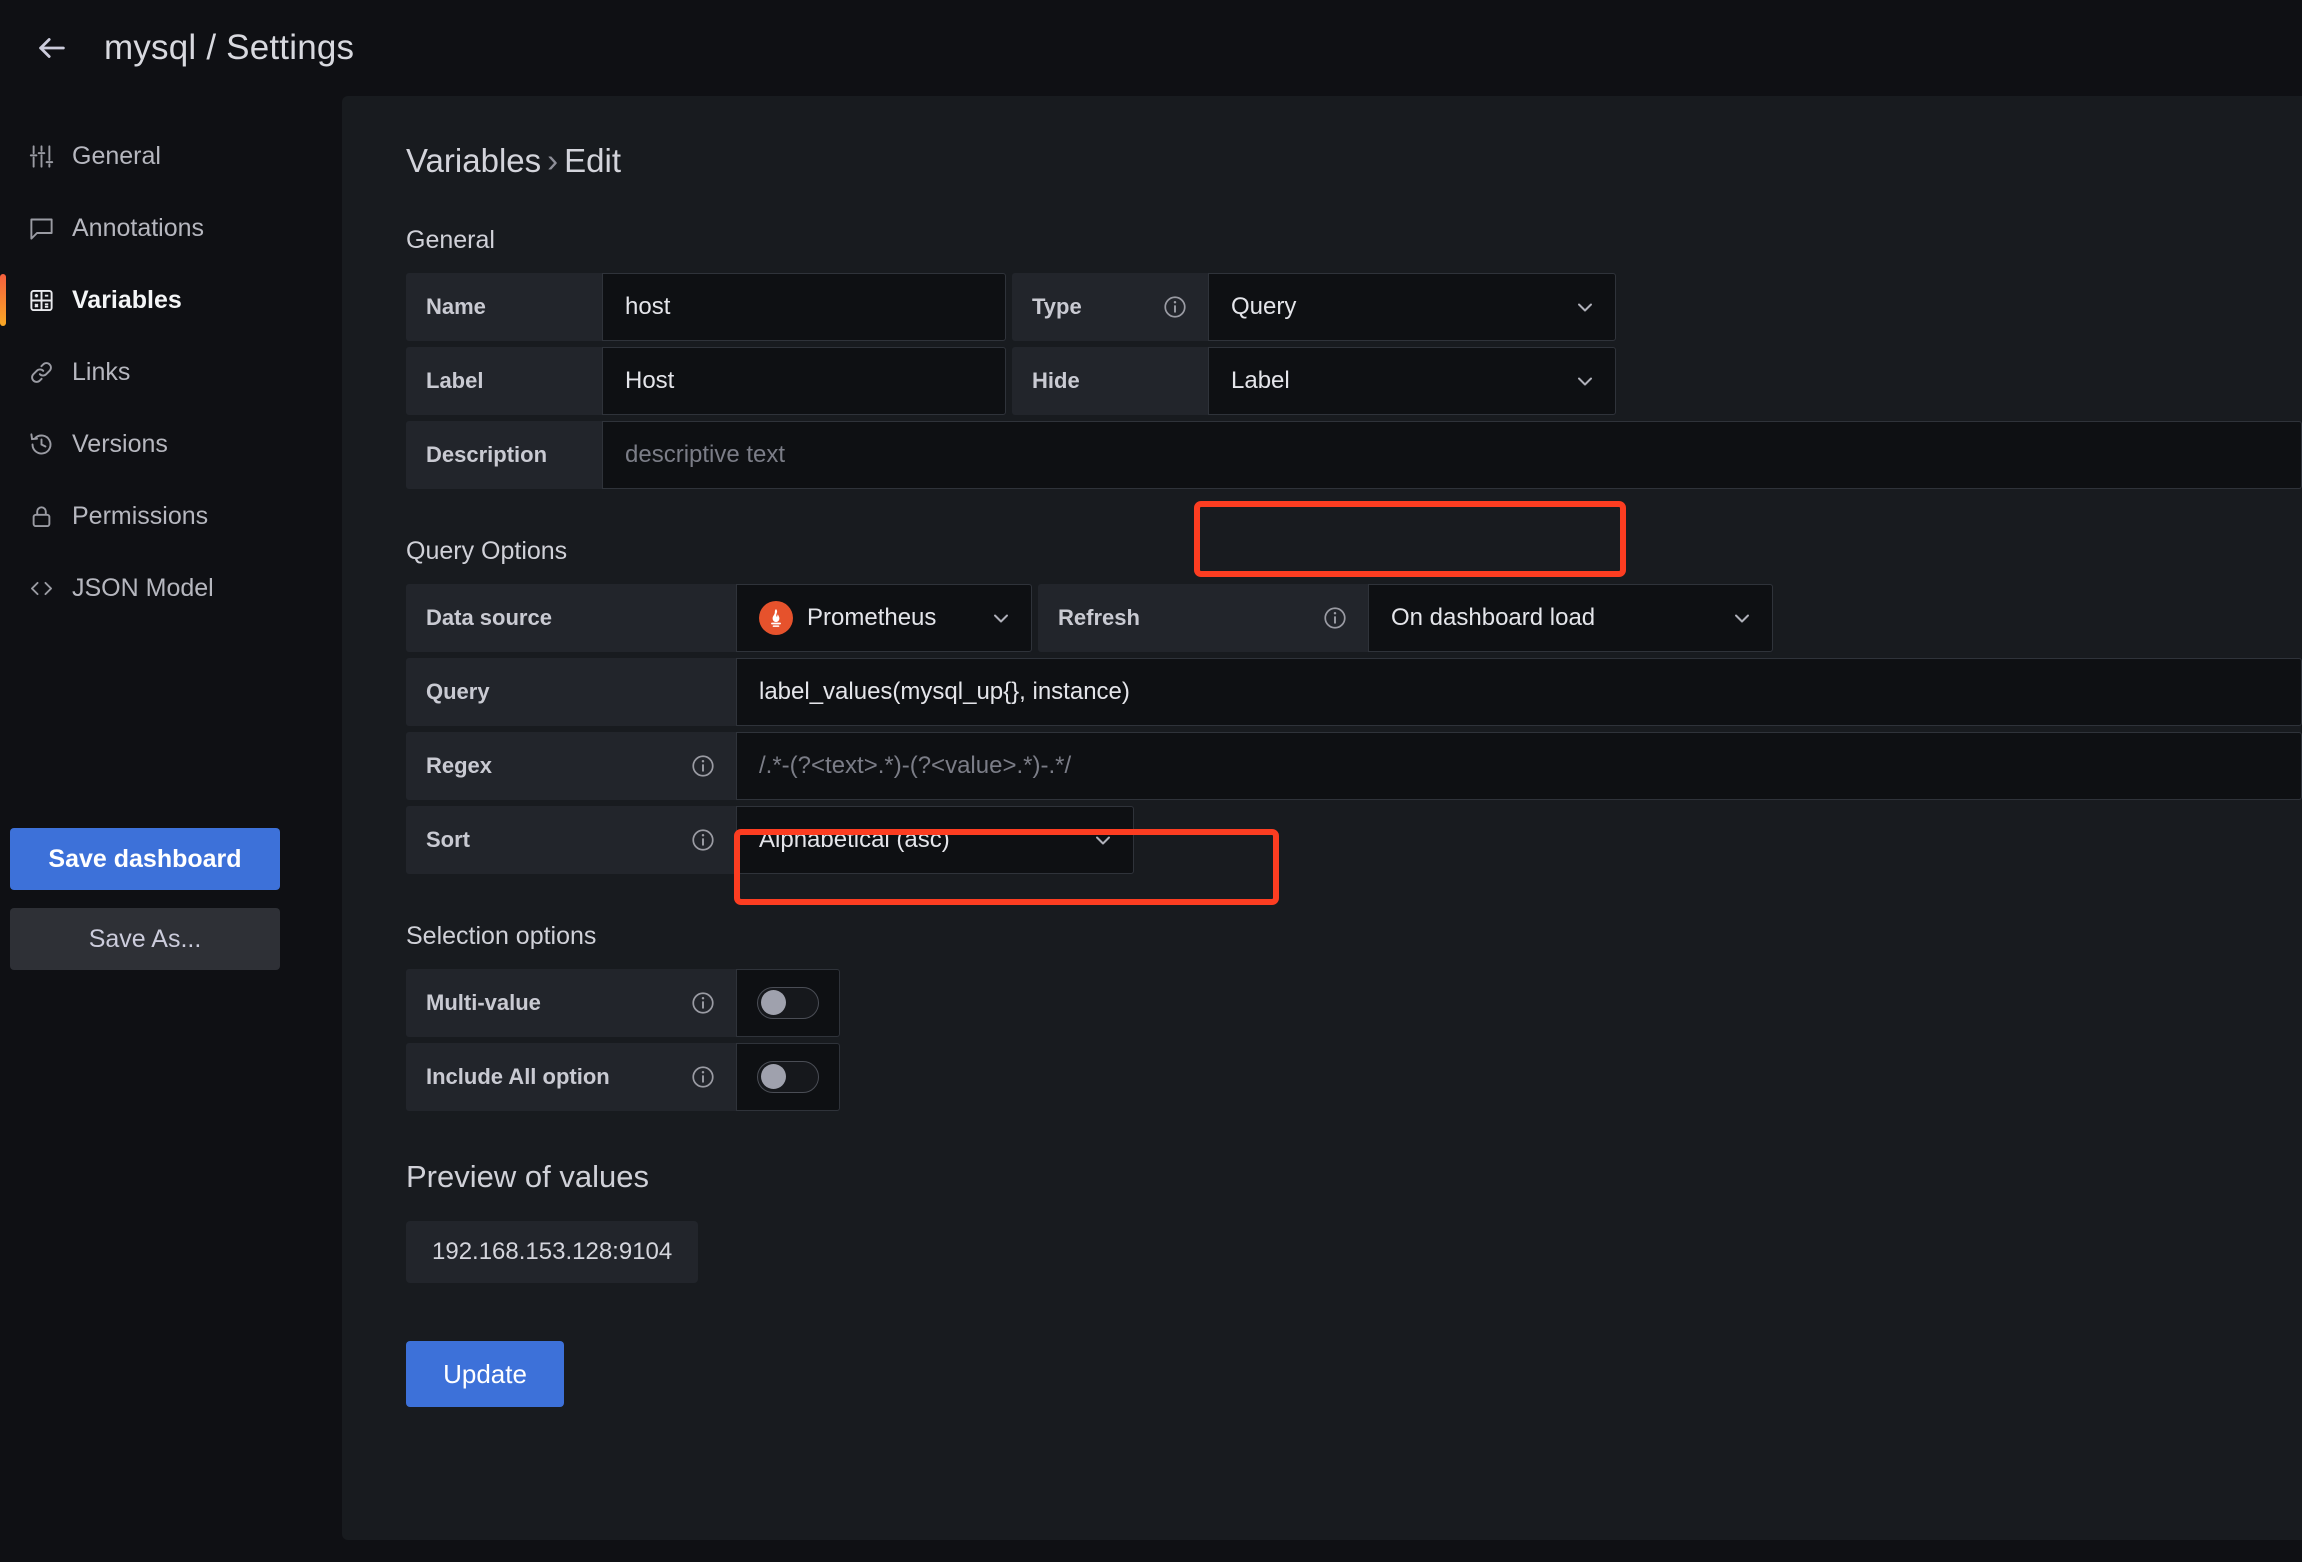  What do you see at coordinates (140, 515) in the screenshot?
I see `sidebar-item-label: Permissions` at bounding box center [140, 515].